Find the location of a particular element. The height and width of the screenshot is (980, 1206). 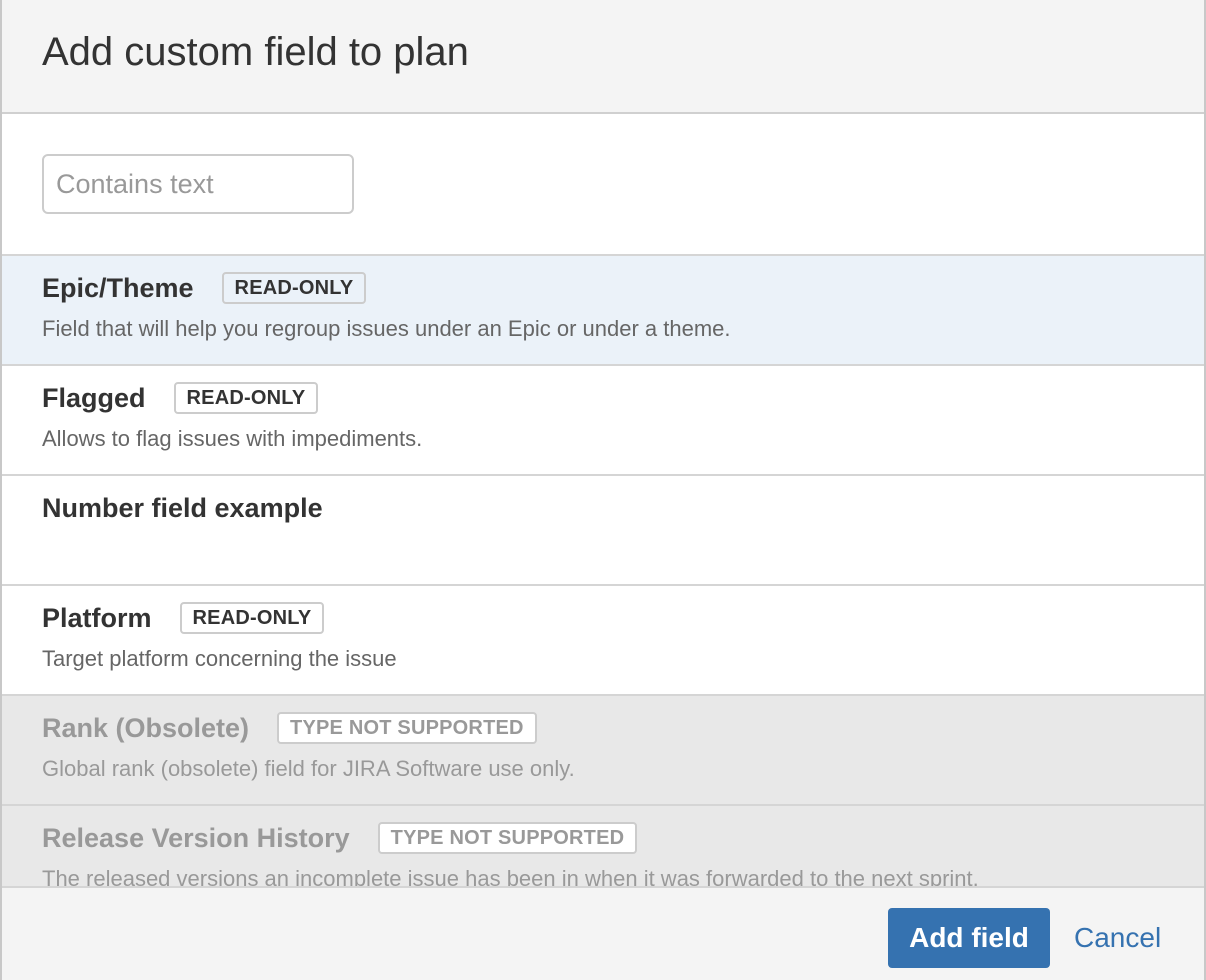

field-name-row: Rank (Obsolete) TYPE NOT SUPPORTED is located at coordinates (289, 728).